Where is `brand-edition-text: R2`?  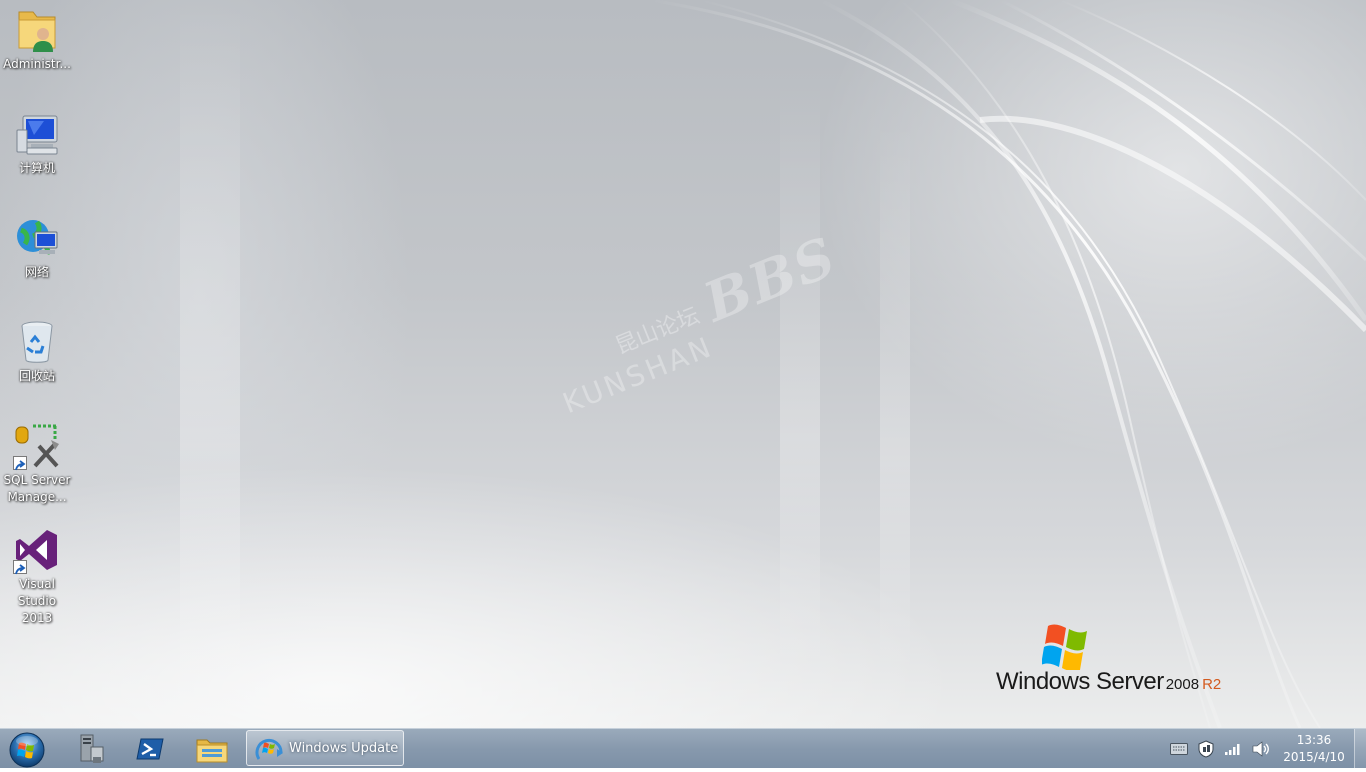
brand-edition-text: R2 is located at coordinates (1212, 684).